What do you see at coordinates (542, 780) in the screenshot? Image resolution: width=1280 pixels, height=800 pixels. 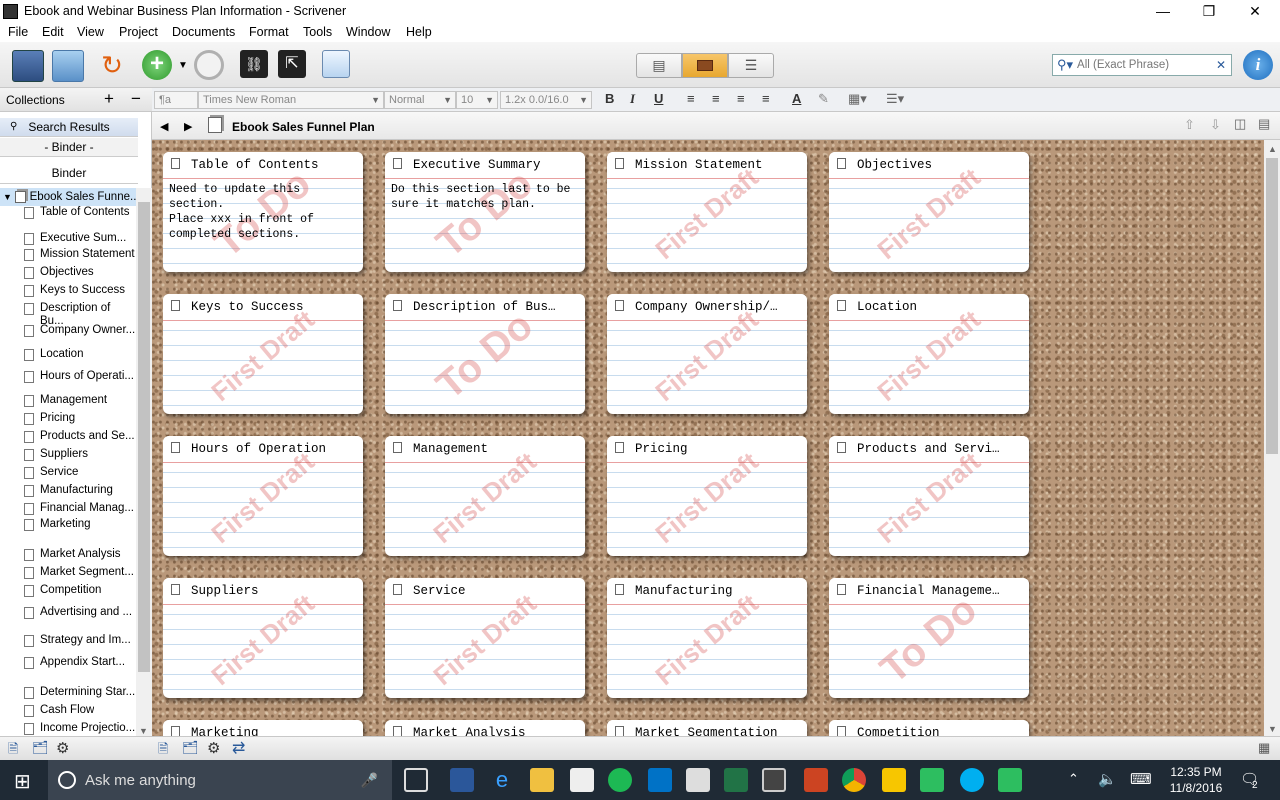 I see `file-explorer-icon` at bounding box center [542, 780].